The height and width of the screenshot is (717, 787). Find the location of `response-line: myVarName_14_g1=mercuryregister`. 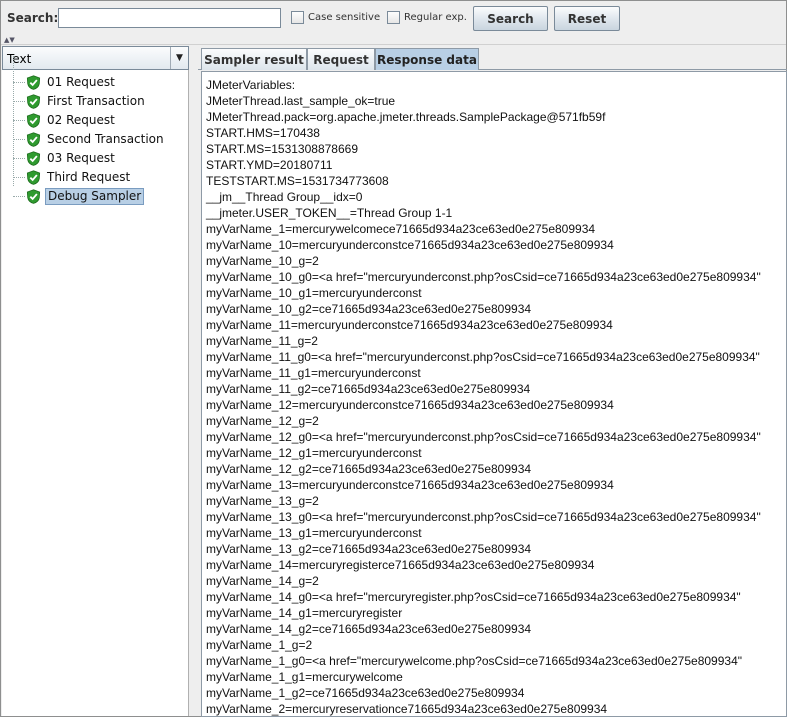

response-line: myVarName_14_g1=mercuryregister is located at coordinates (304, 613).